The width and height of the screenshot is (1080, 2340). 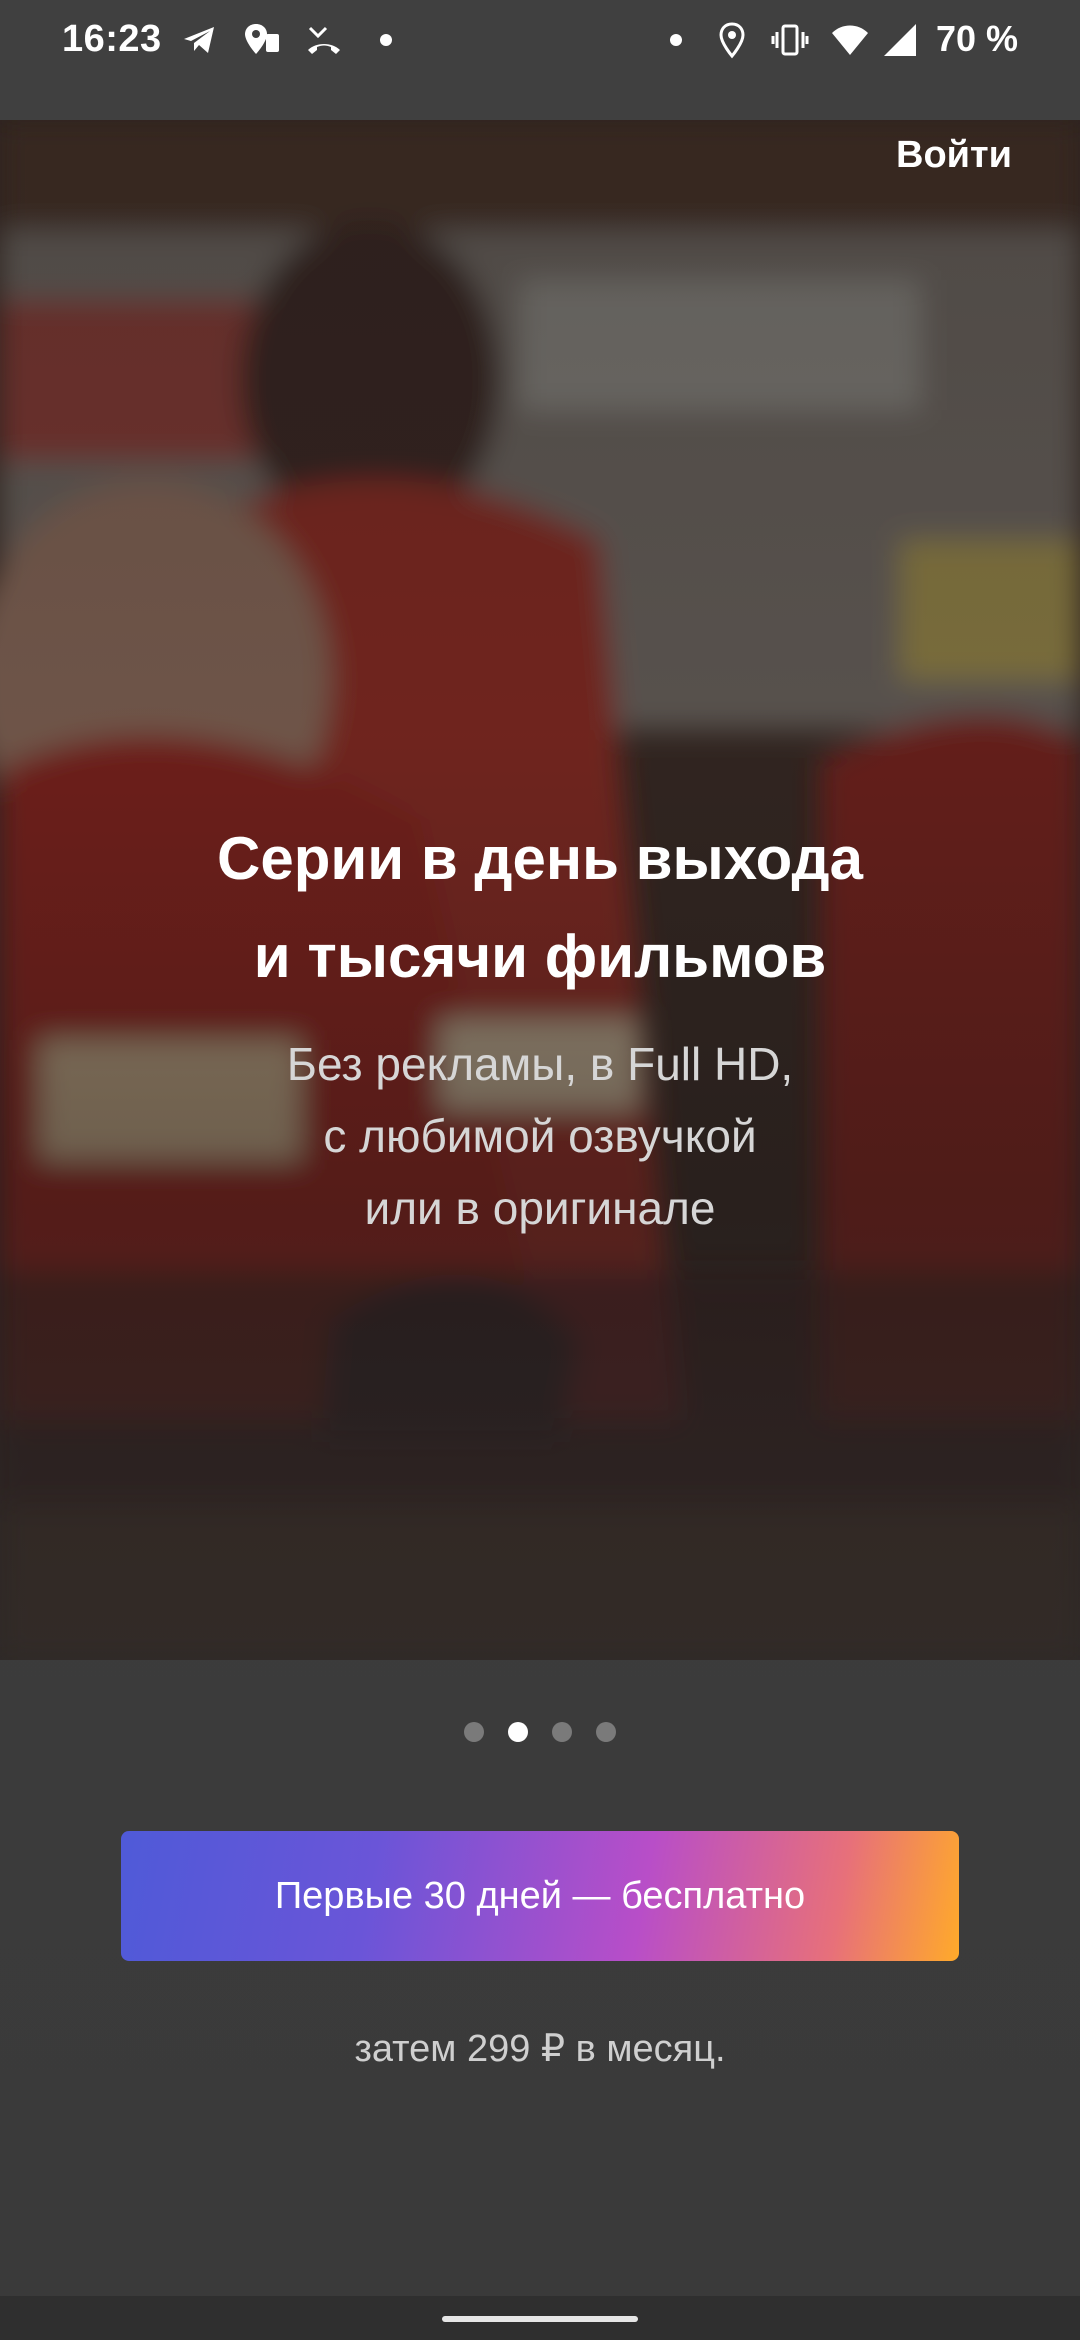 What do you see at coordinates (540, 1732) in the screenshot?
I see `carousel-page-indicator` at bounding box center [540, 1732].